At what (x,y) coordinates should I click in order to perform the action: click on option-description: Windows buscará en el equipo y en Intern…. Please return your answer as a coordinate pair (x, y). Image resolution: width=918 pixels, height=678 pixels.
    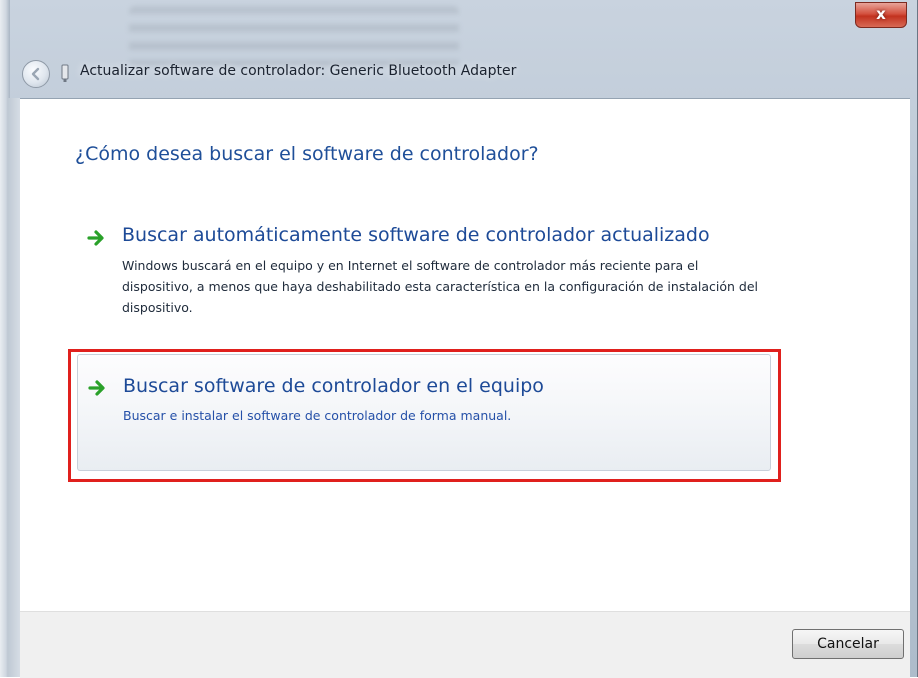
    Looking at the image, I should click on (440, 286).